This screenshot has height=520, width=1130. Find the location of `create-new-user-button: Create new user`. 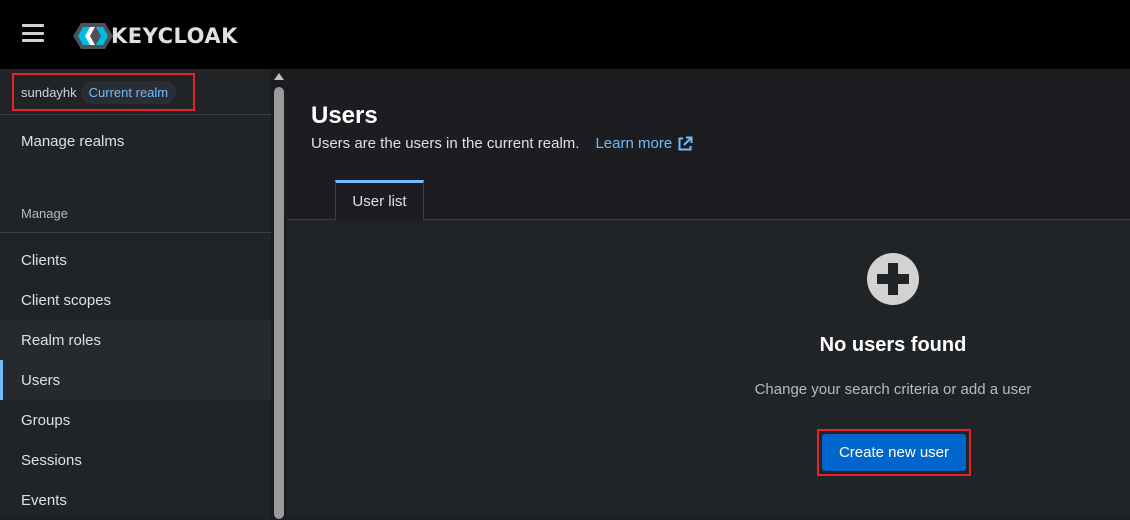

create-new-user-button: Create new user is located at coordinates (894, 452).